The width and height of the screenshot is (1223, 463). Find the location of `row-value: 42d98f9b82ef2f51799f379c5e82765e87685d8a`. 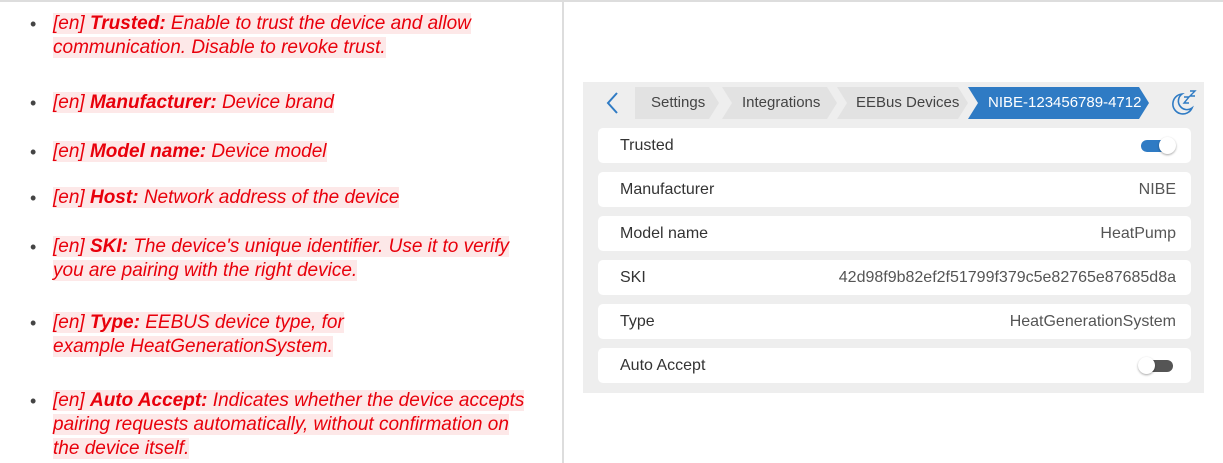

row-value: 42d98f9b82ef2f51799f379c5e82765e87685d8a is located at coordinates (1007, 277).